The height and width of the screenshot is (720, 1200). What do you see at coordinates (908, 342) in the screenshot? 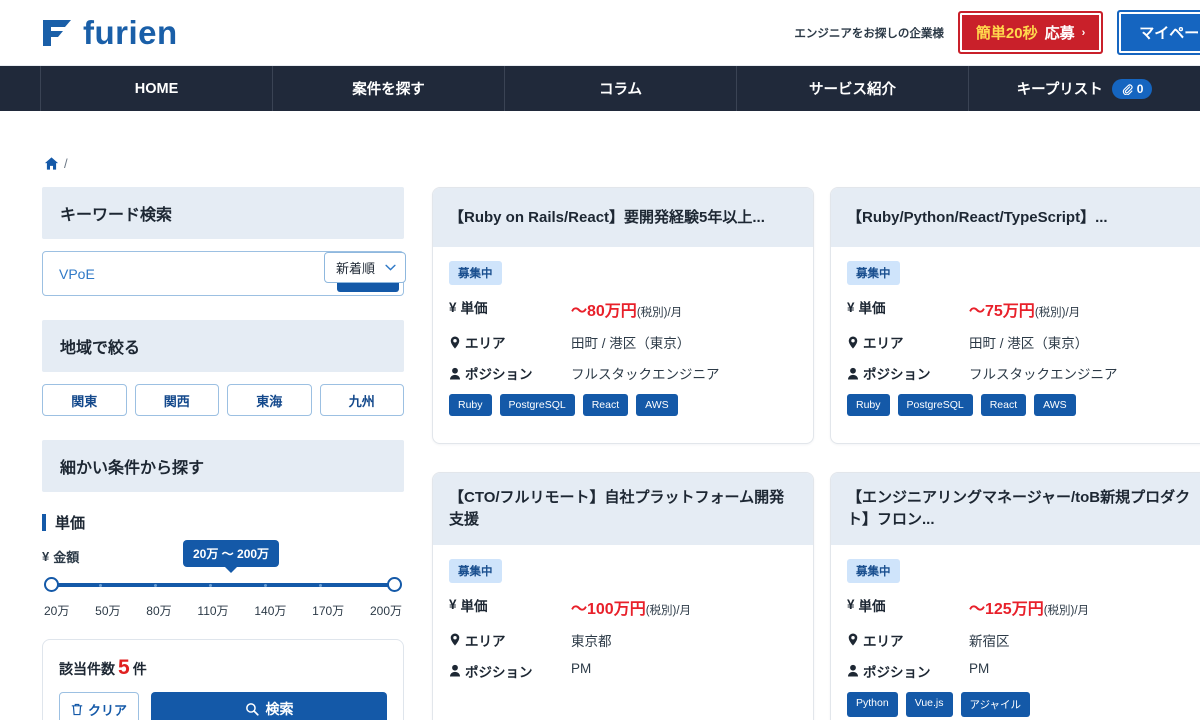
I see `job-row-label: エリア` at bounding box center [908, 342].